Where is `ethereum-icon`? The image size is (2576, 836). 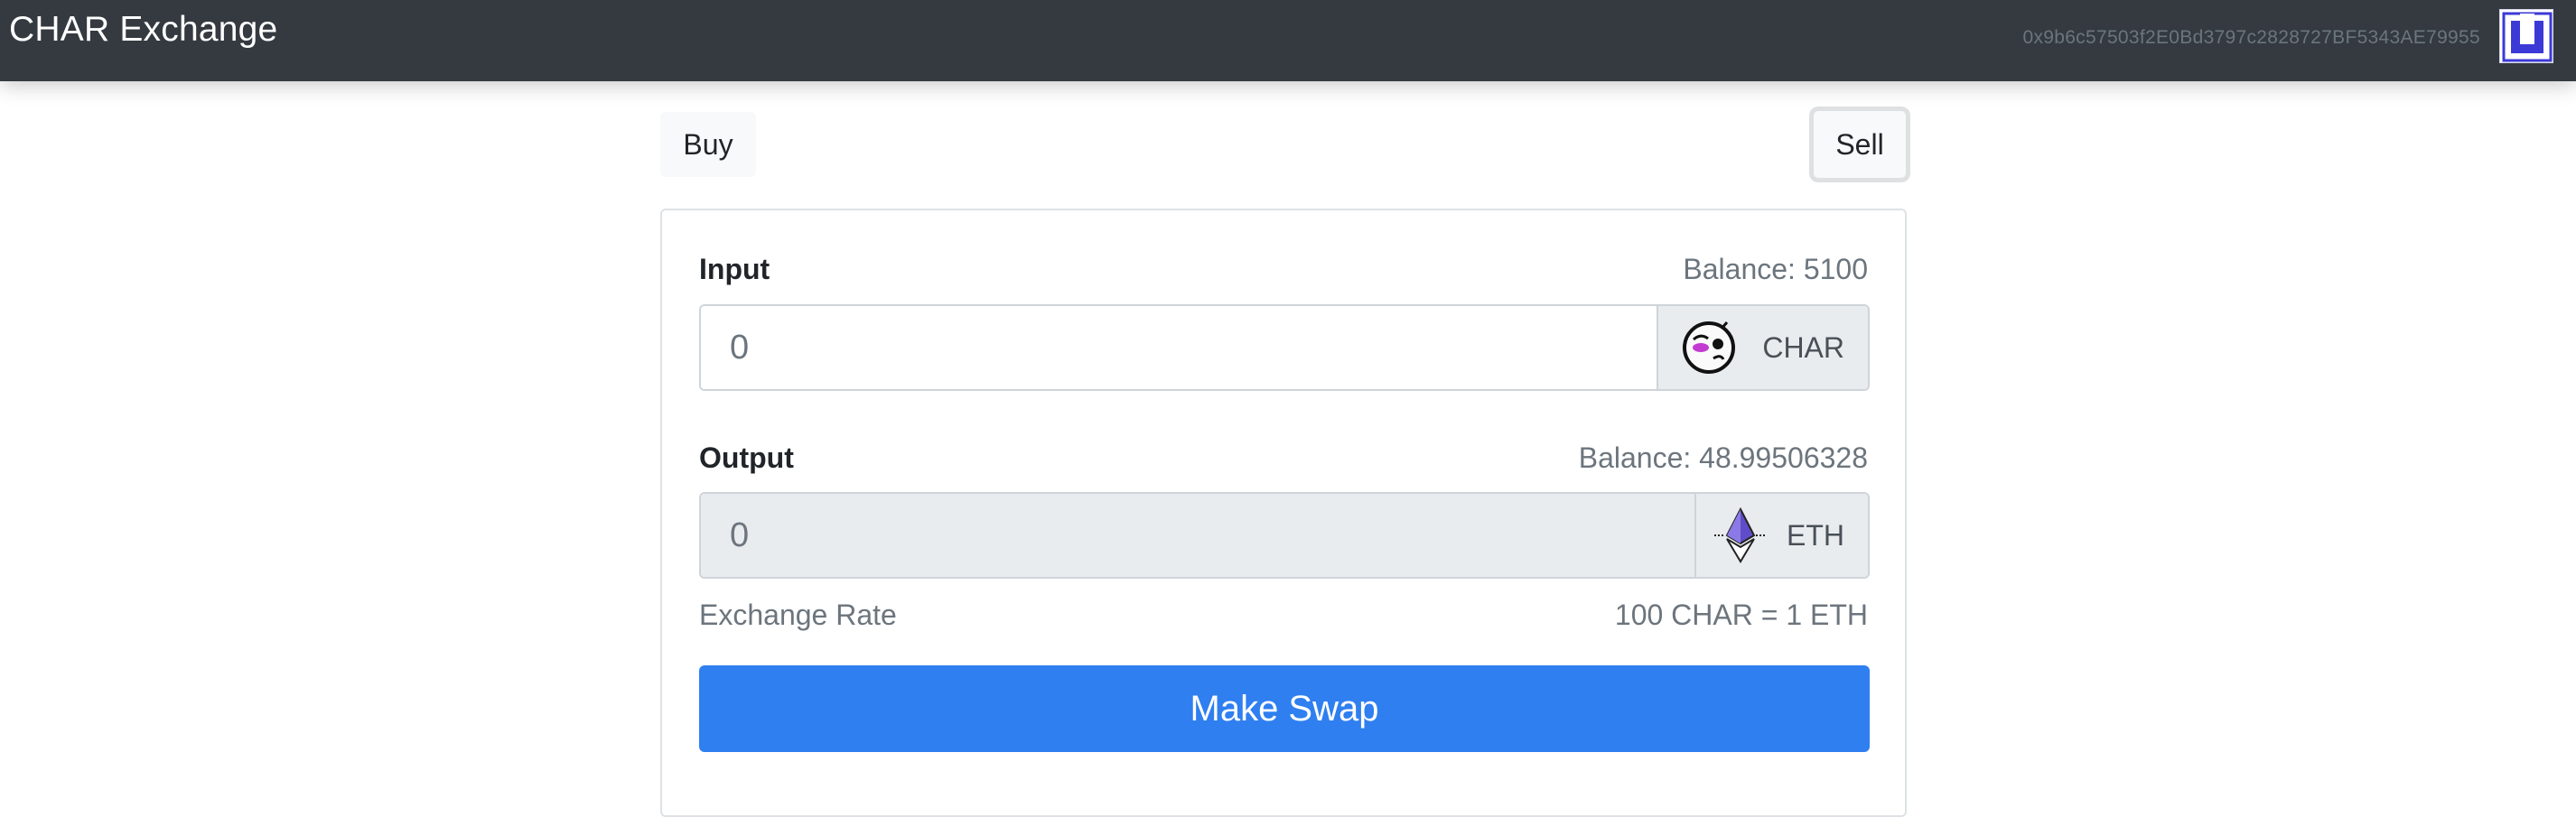 ethereum-icon is located at coordinates (1741, 535).